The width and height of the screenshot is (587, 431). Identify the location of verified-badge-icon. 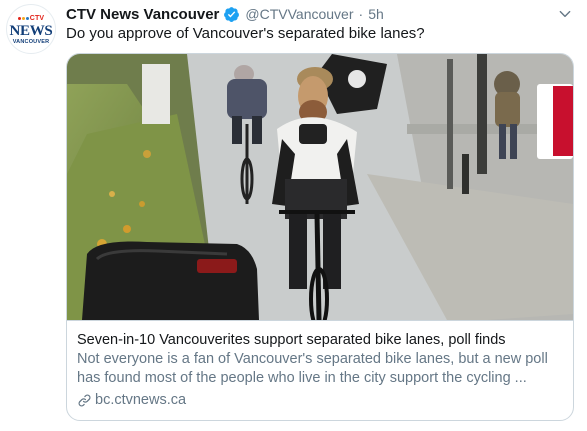
(232, 14).